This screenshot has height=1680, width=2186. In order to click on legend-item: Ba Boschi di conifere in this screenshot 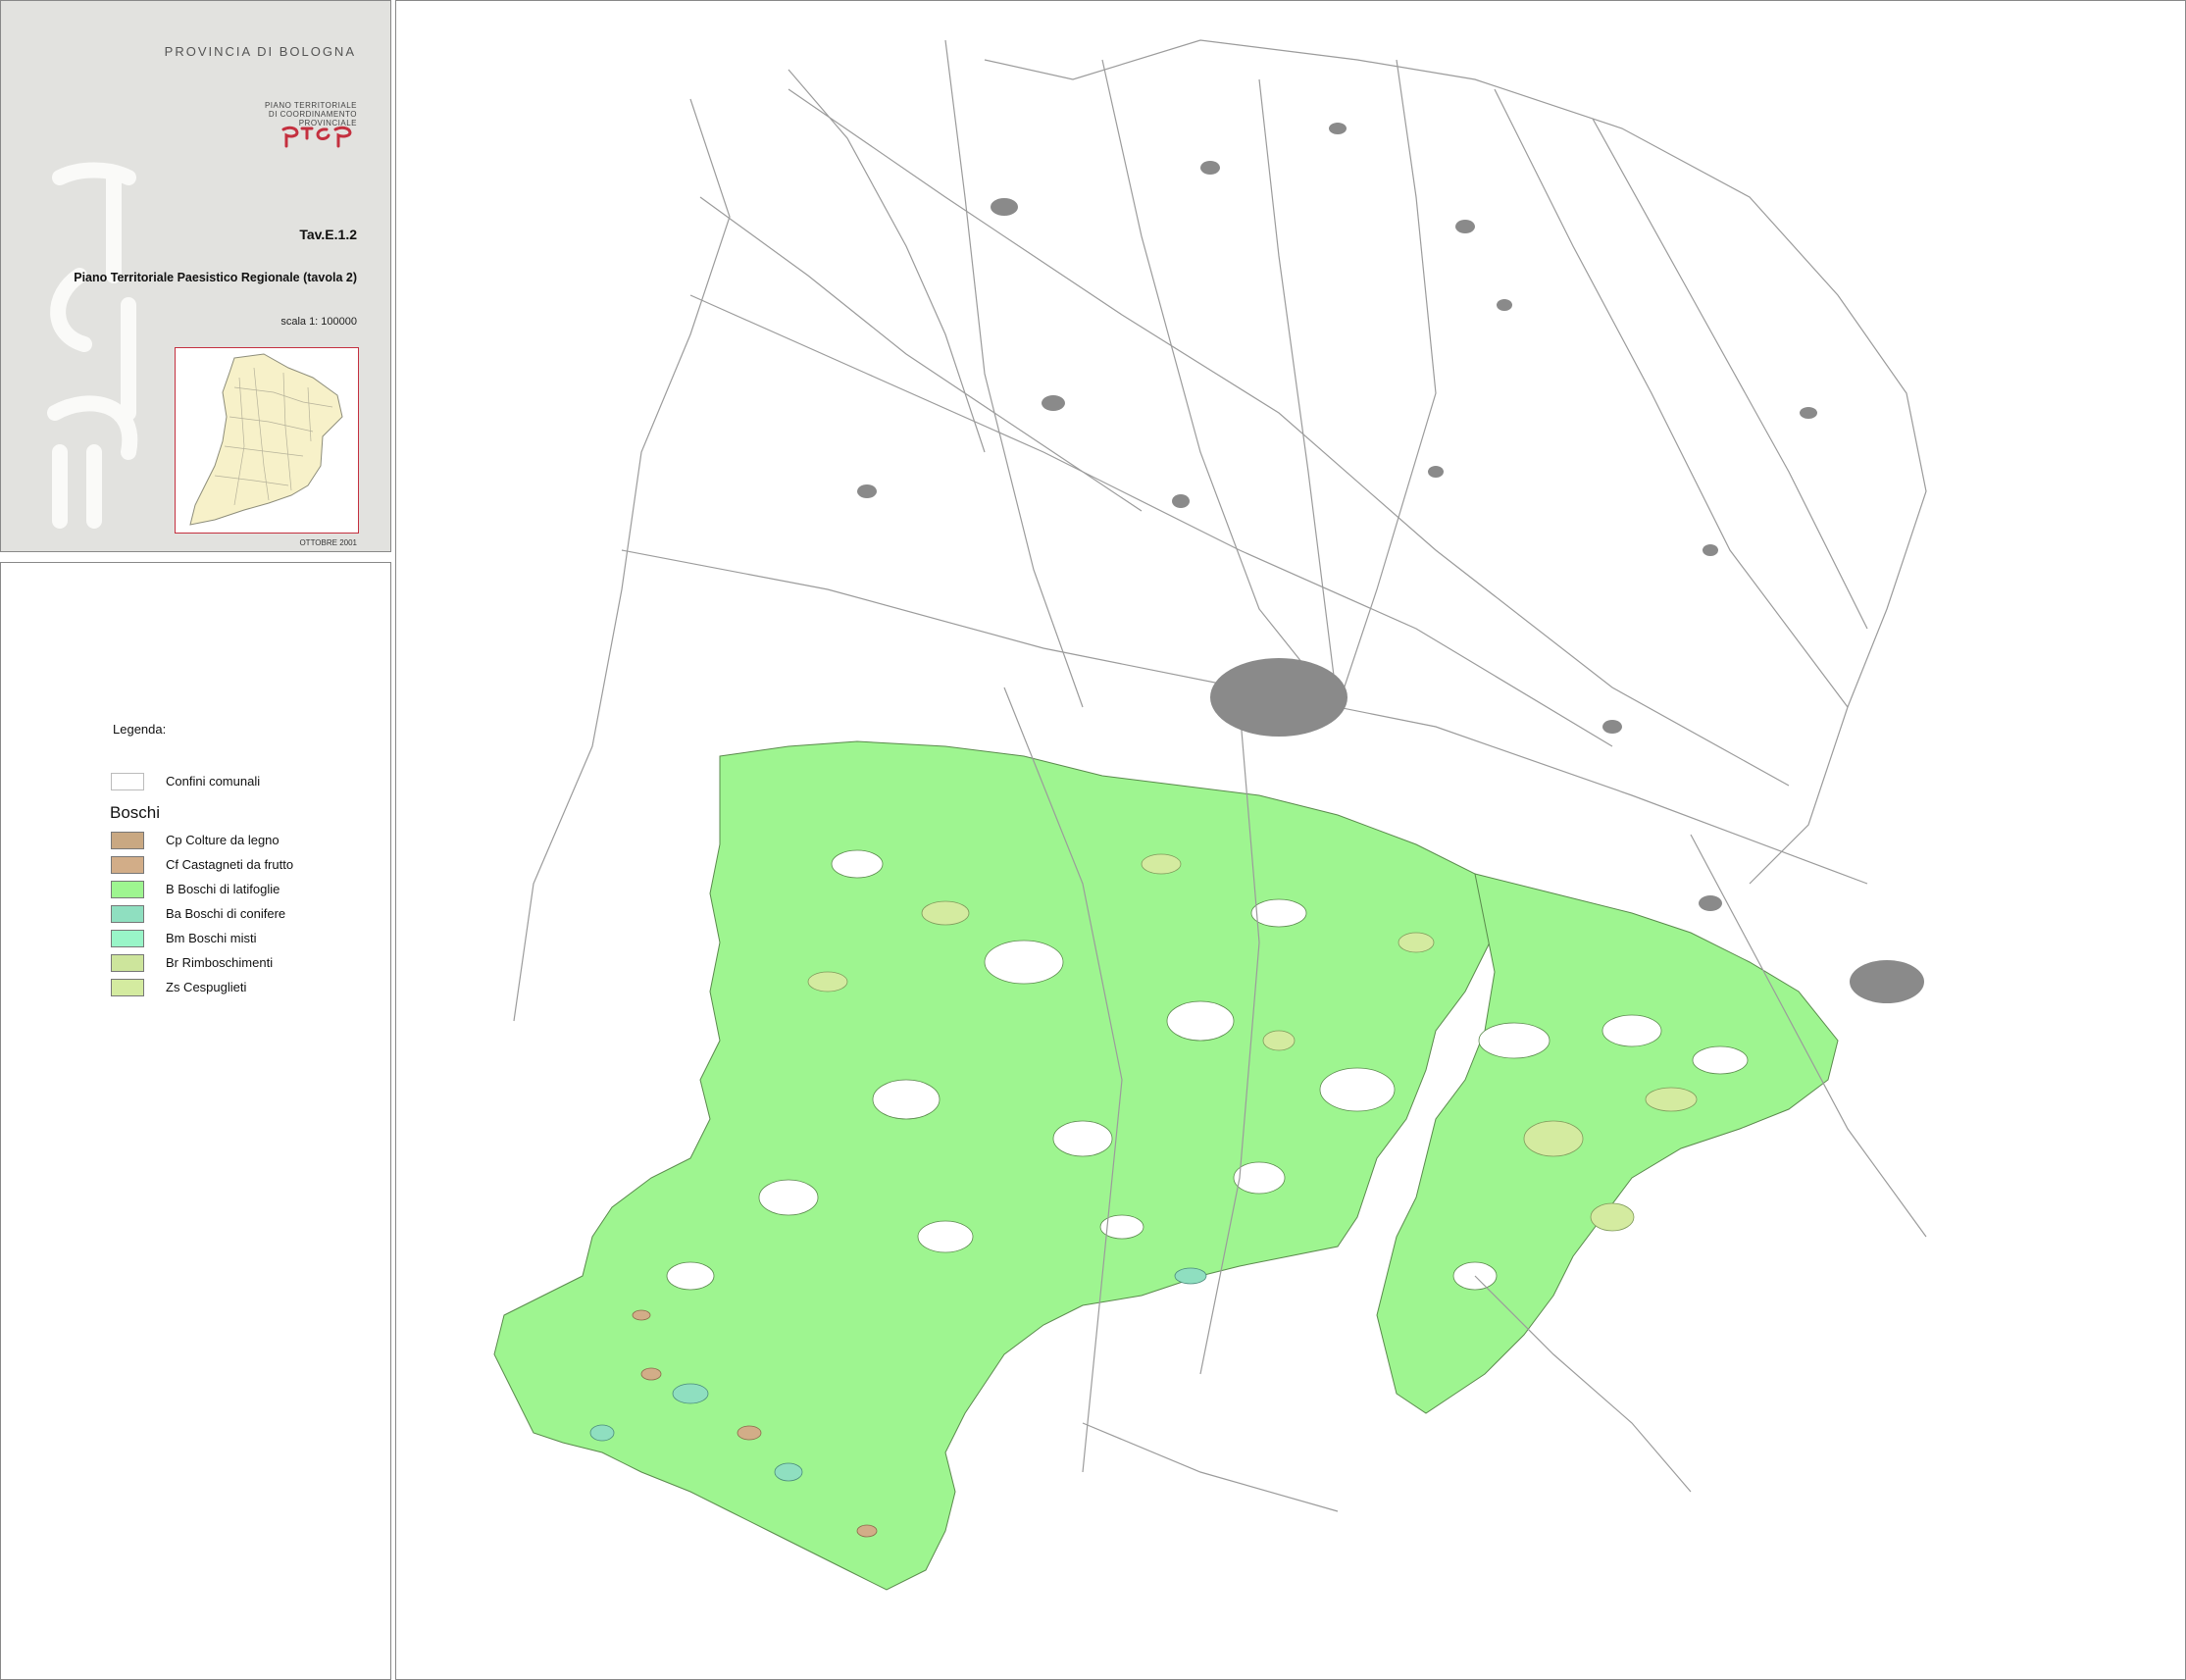, I will do `click(202, 913)`.